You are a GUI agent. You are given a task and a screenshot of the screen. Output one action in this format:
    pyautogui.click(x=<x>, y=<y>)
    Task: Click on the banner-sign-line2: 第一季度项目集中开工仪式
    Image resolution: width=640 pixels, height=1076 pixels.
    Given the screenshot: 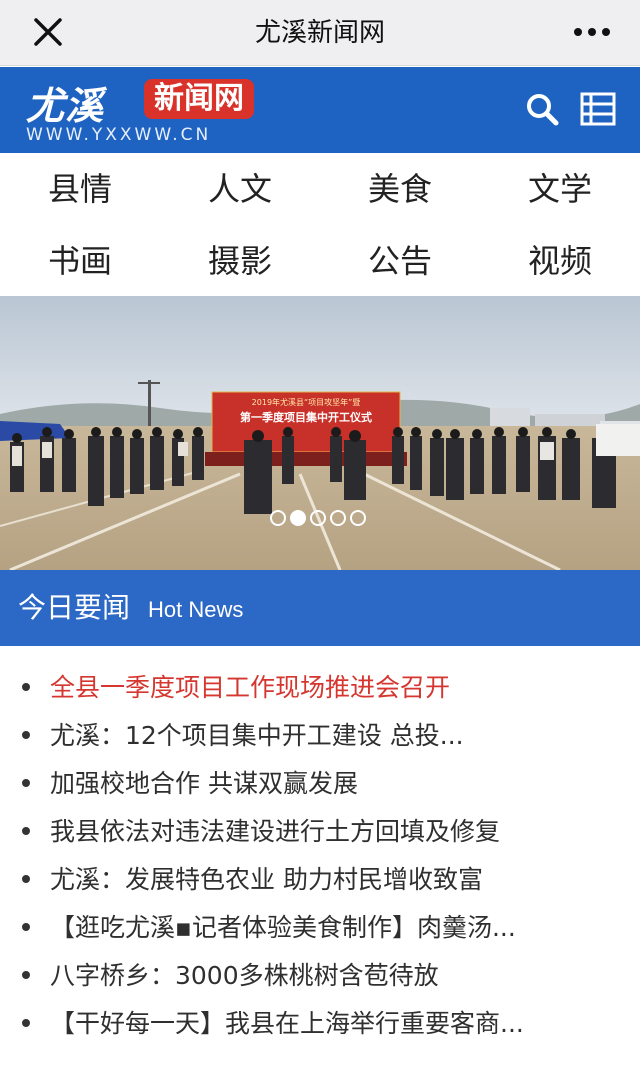 What is the action you would take?
    pyautogui.click(x=306, y=417)
    